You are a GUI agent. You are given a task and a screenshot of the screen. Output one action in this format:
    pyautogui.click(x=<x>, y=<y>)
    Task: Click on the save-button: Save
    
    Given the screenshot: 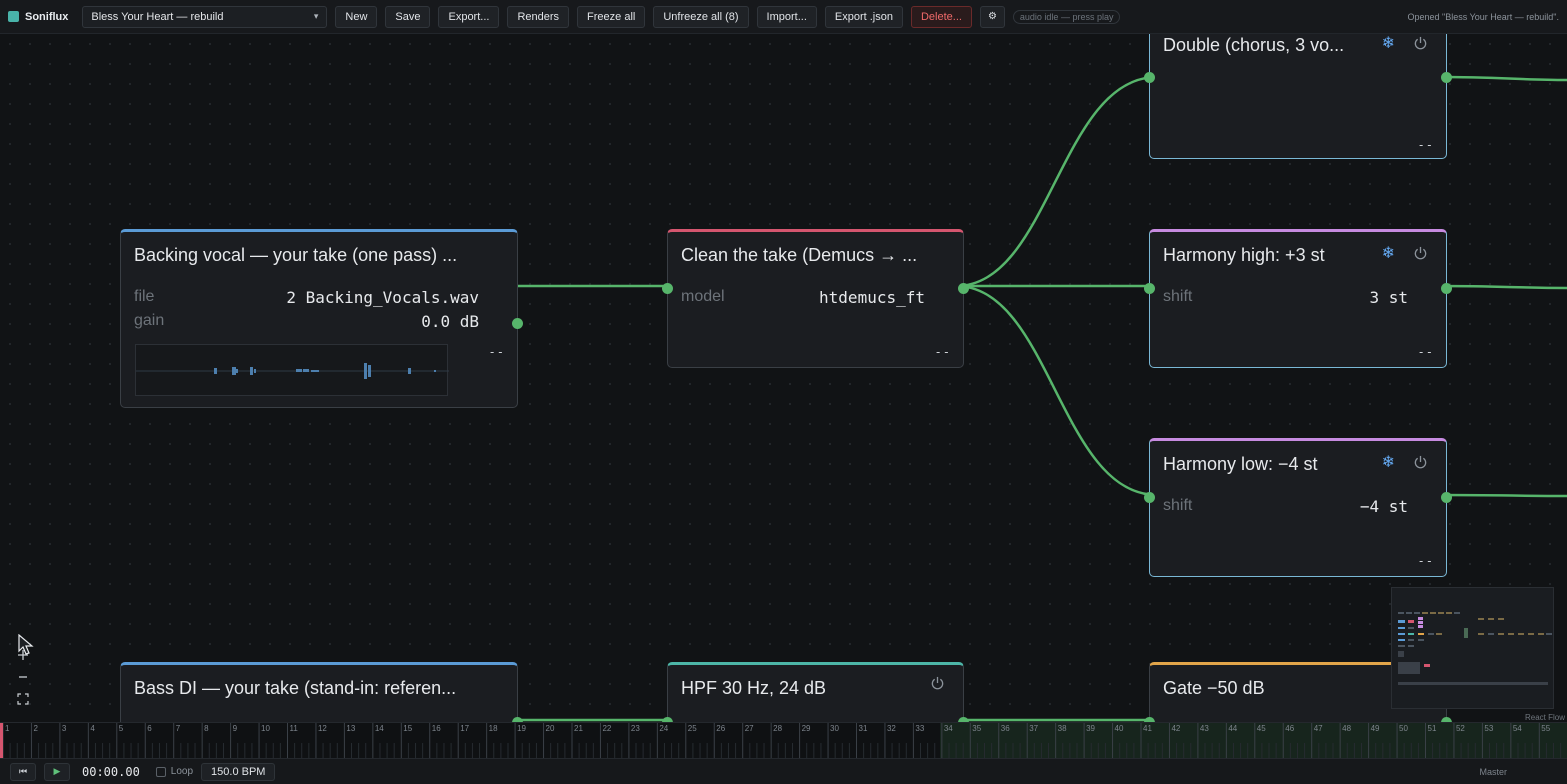 What is the action you would take?
    pyautogui.click(x=408, y=16)
    